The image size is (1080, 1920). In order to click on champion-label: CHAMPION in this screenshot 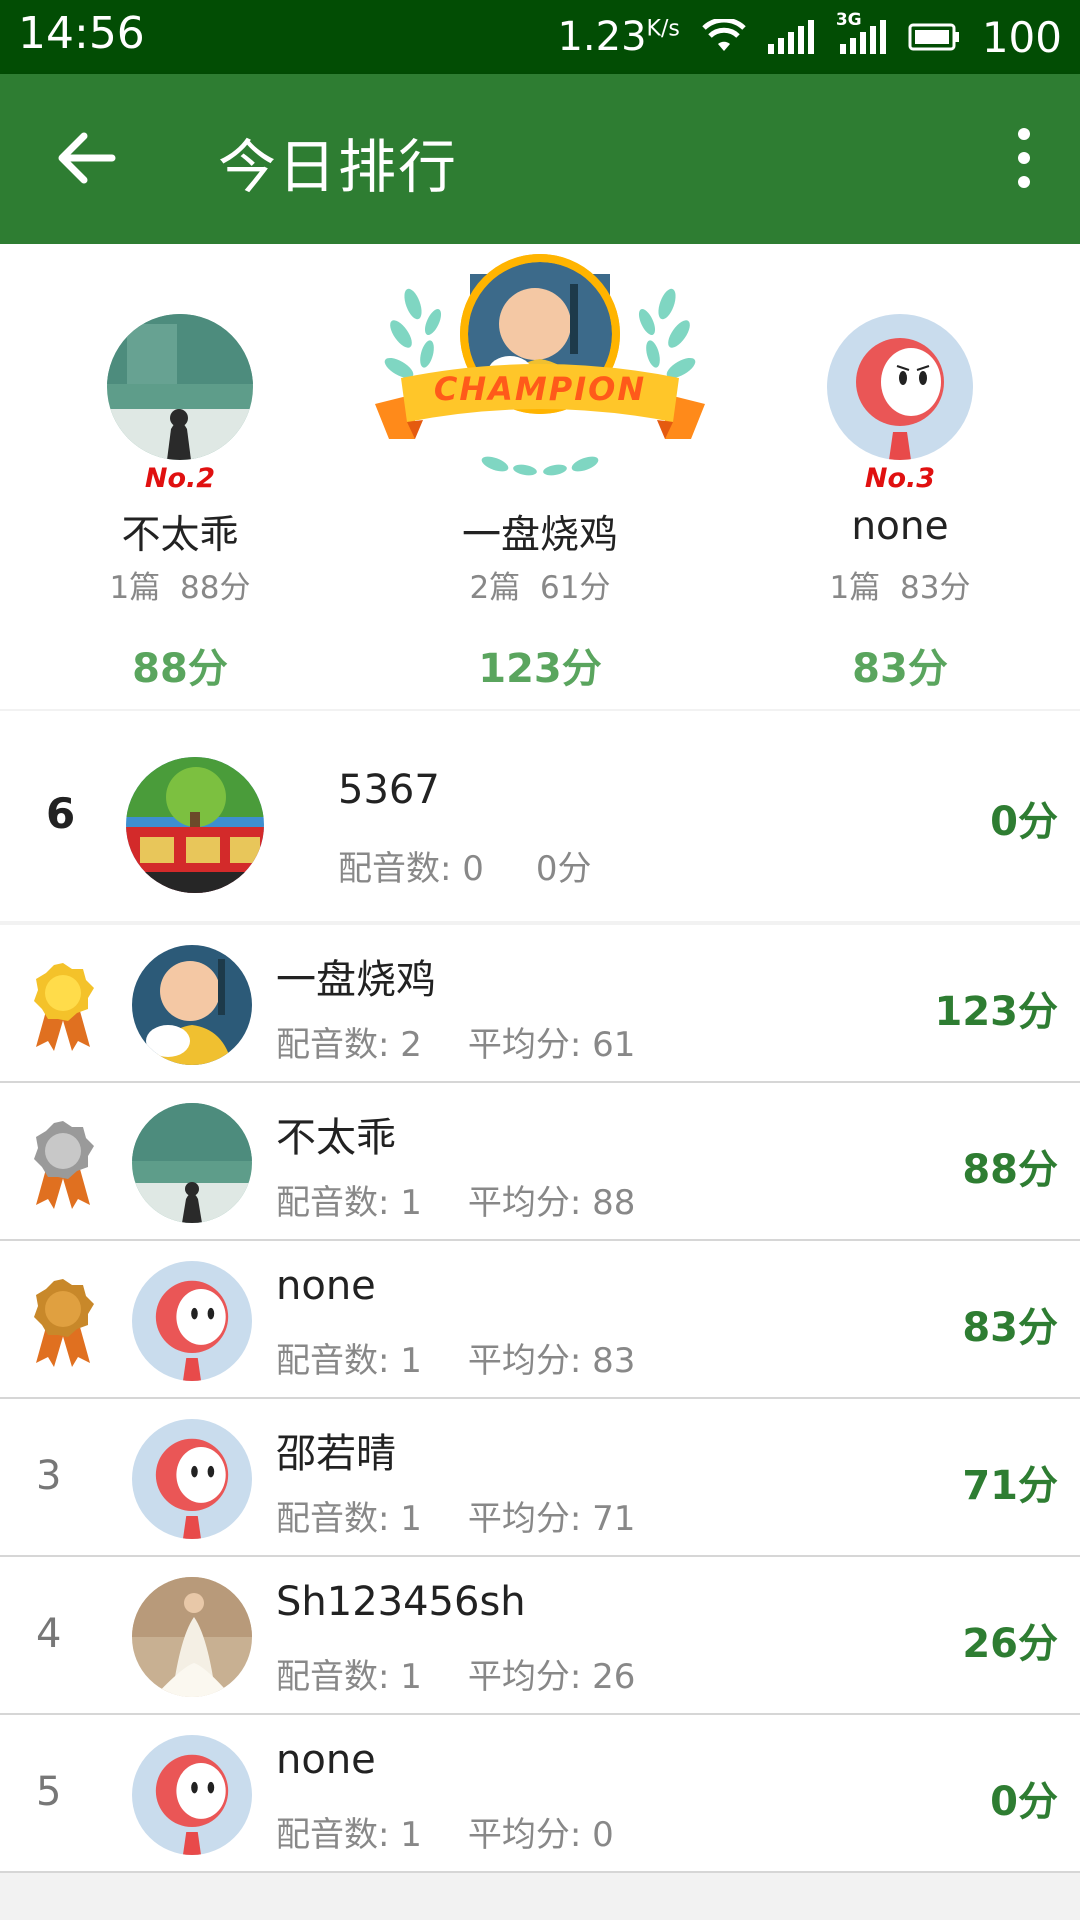, I will do `click(540, 389)`.